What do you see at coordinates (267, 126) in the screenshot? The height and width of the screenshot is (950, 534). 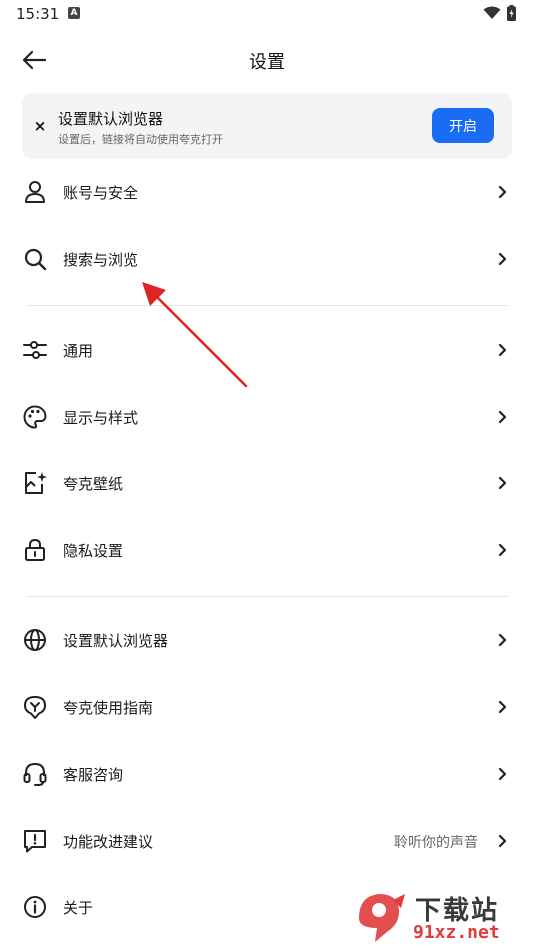 I see `default-browser-banner: × 设置默认浏览器 设置后，链接将自动使用夸克打开 开启` at bounding box center [267, 126].